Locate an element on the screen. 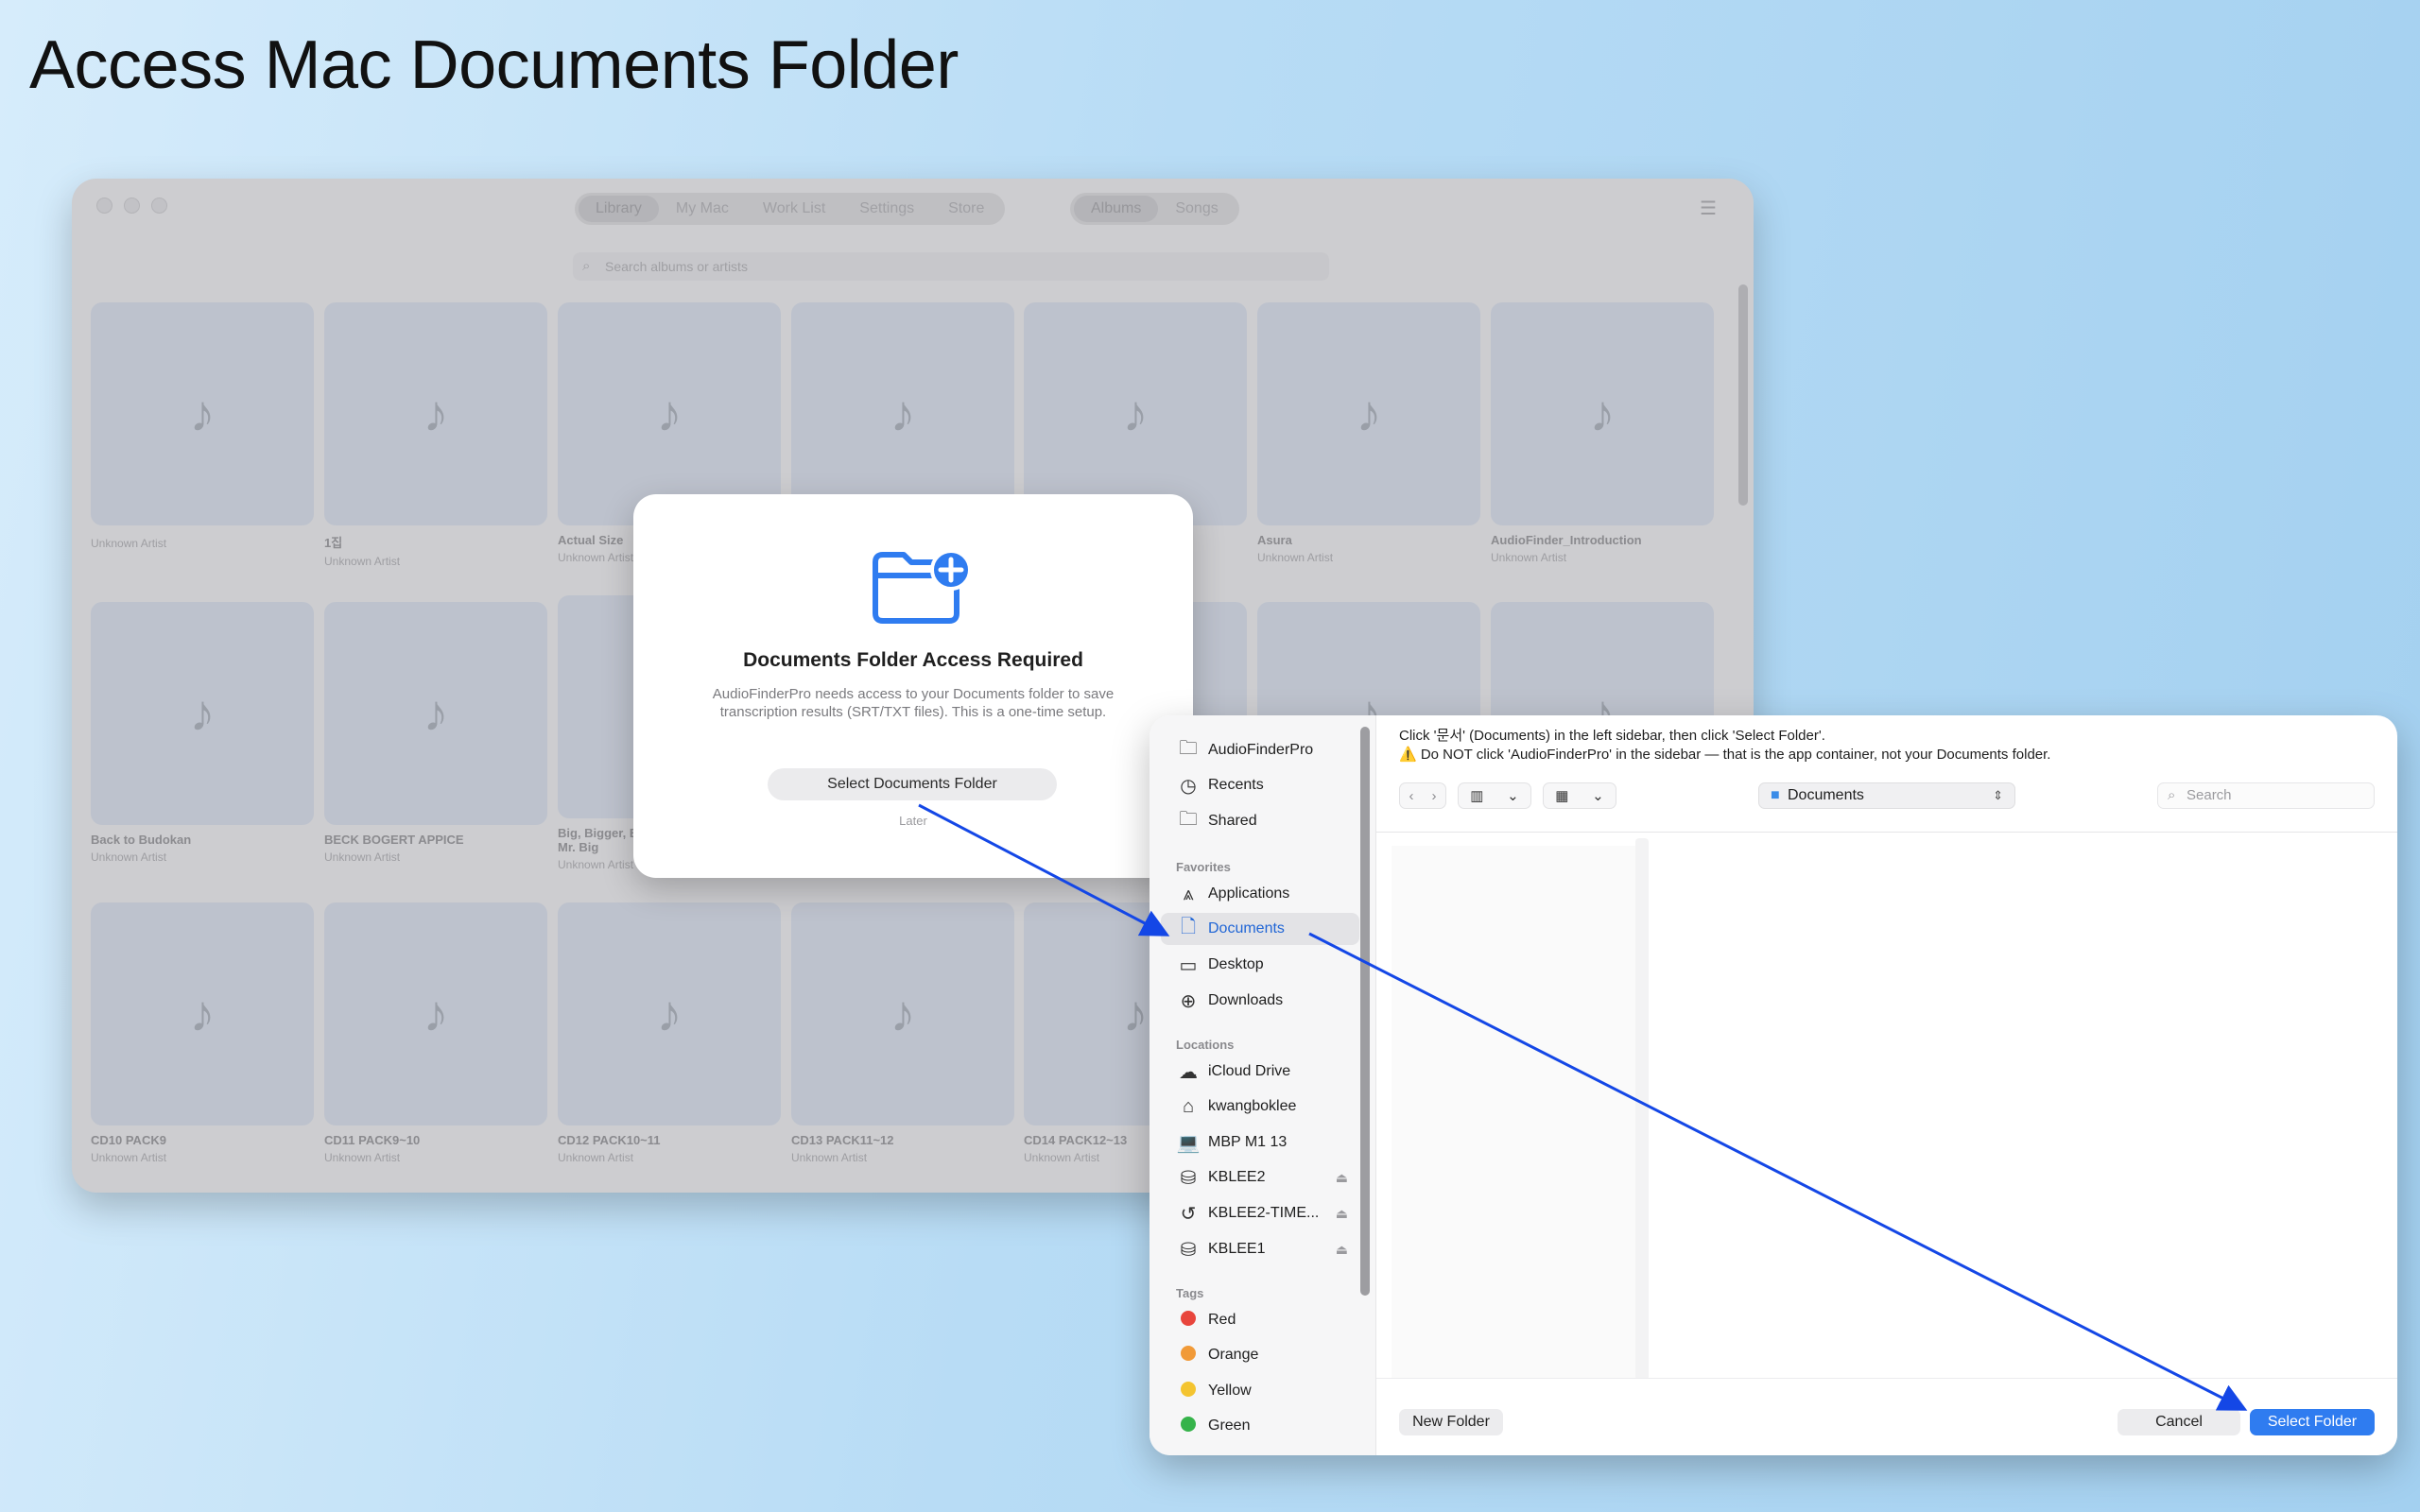 Image resolution: width=2420 pixels, height=1512 pixels. sidebar-item-shared: 🗀 Shared is located at coordinates (1260, 821).